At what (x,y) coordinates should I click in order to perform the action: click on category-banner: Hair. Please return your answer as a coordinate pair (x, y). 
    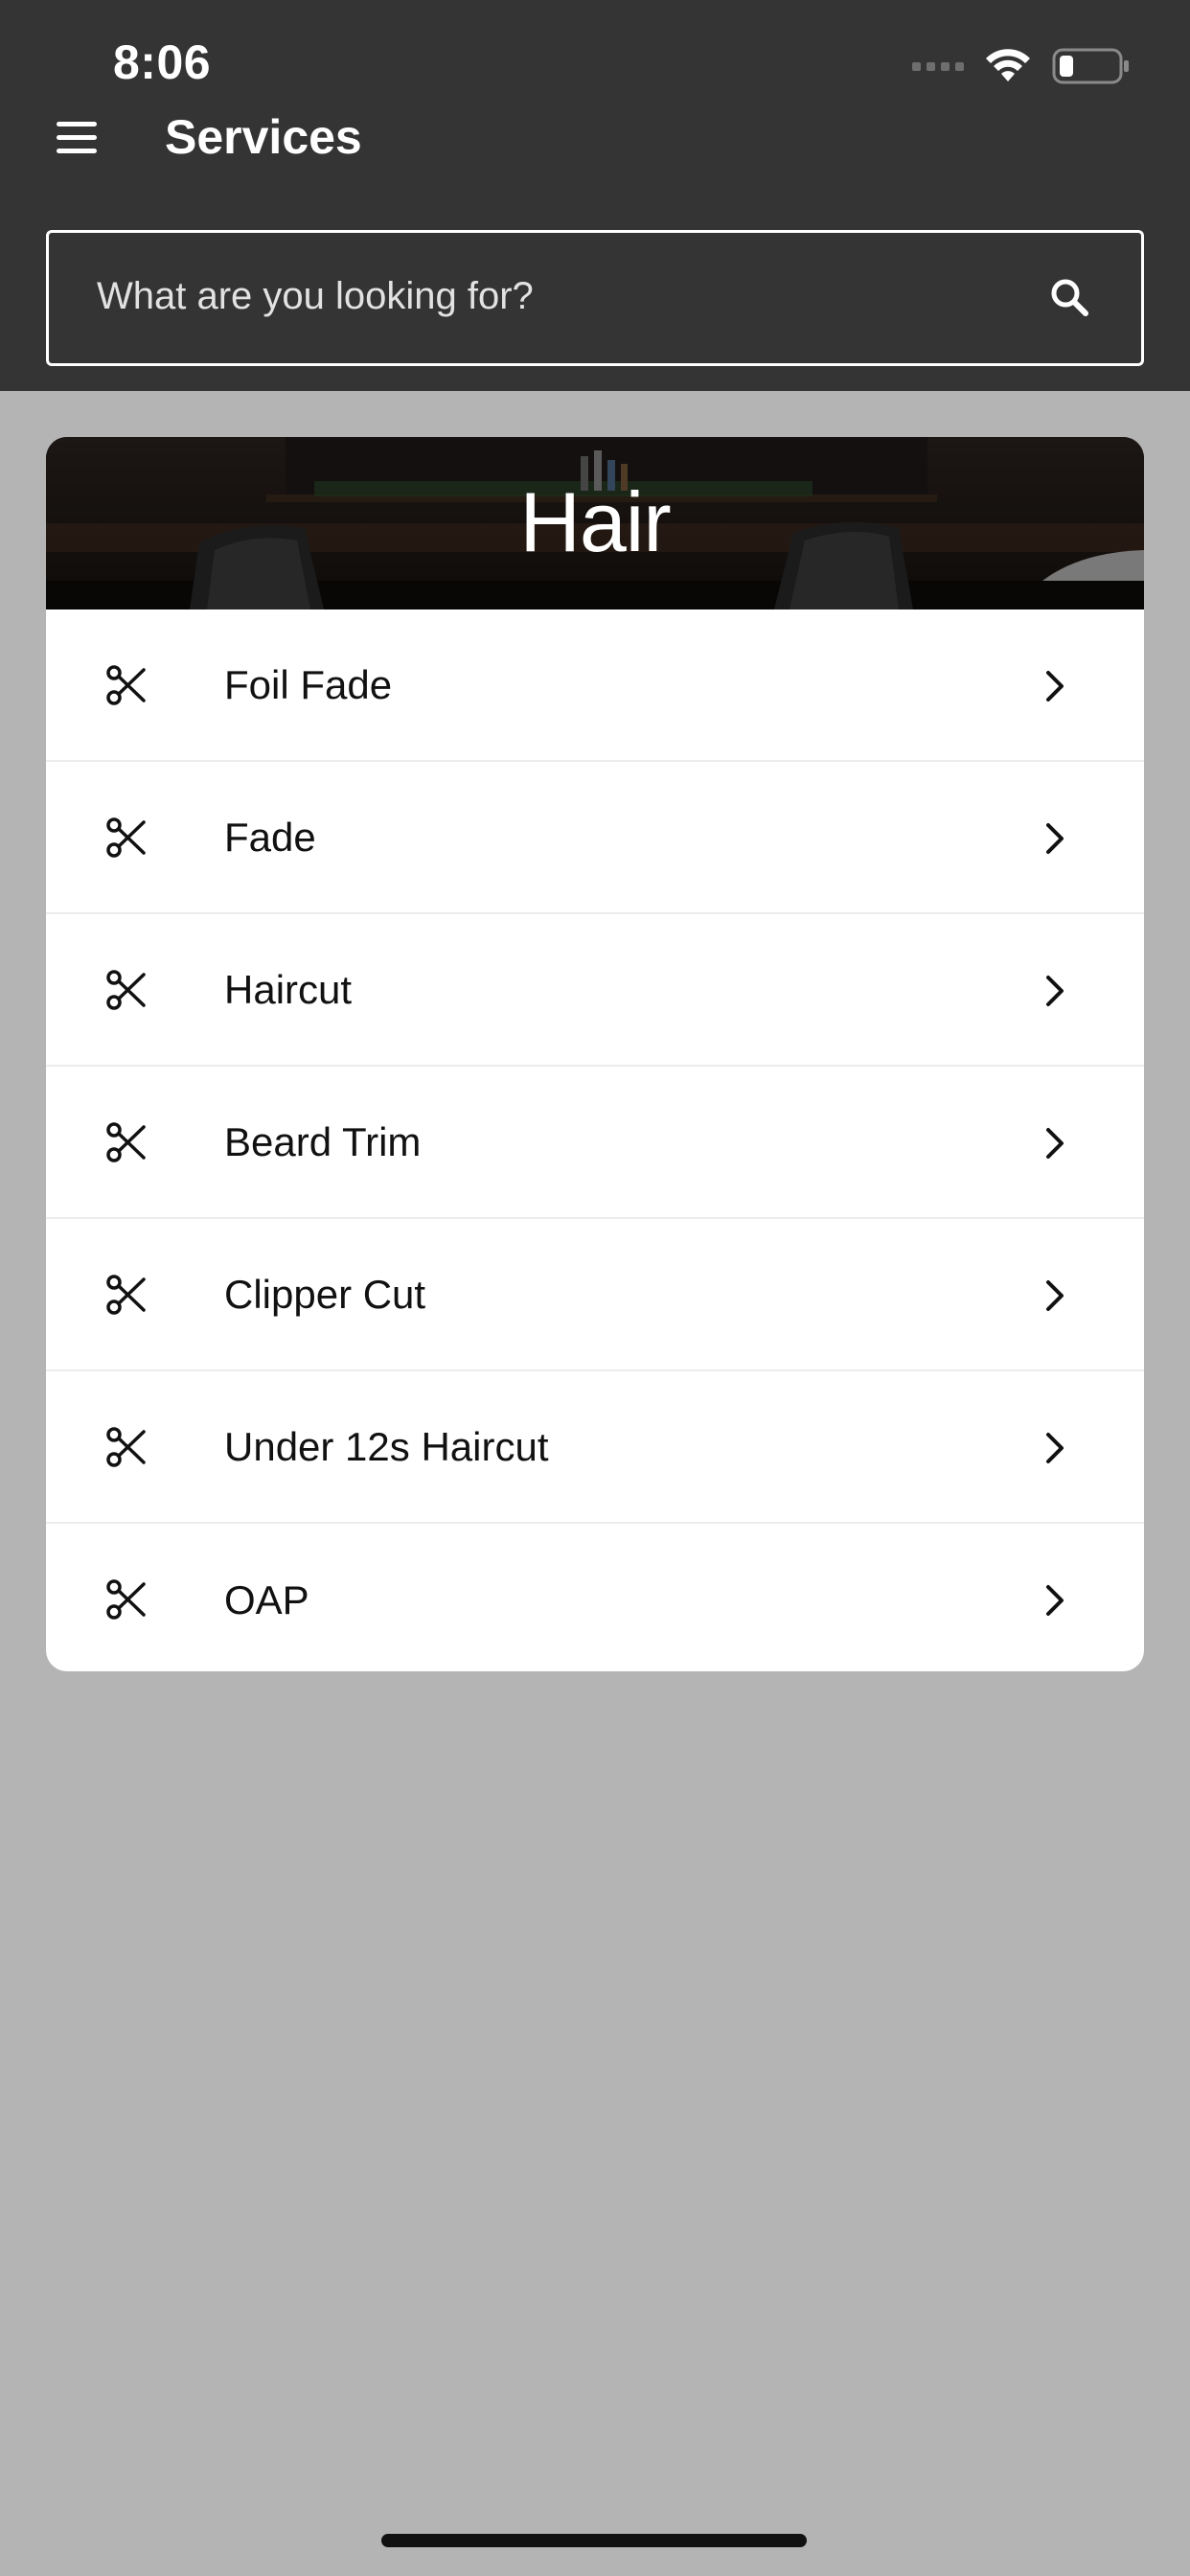
    Looking at the image, I should click on (595, 523).